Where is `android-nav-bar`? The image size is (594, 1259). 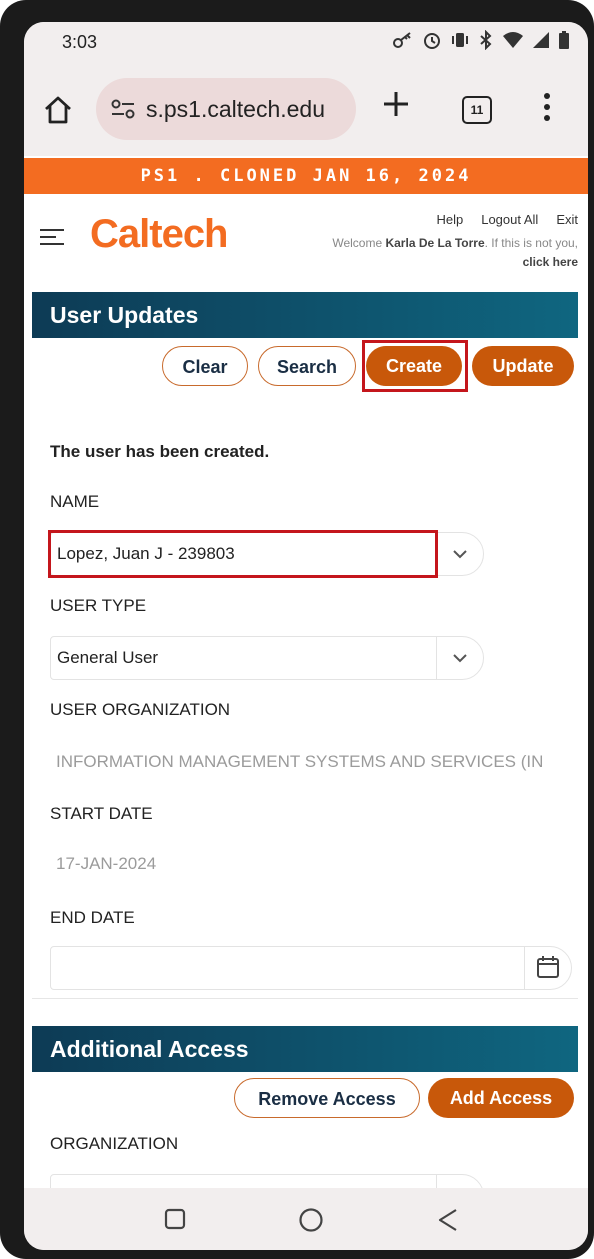 android-nav-bar is located at coordinates (306, 1219).